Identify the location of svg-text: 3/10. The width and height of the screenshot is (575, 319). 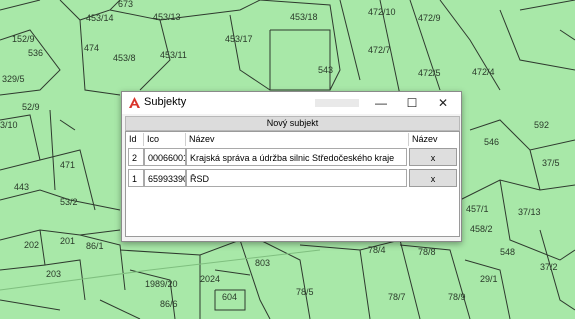
(9, 125).